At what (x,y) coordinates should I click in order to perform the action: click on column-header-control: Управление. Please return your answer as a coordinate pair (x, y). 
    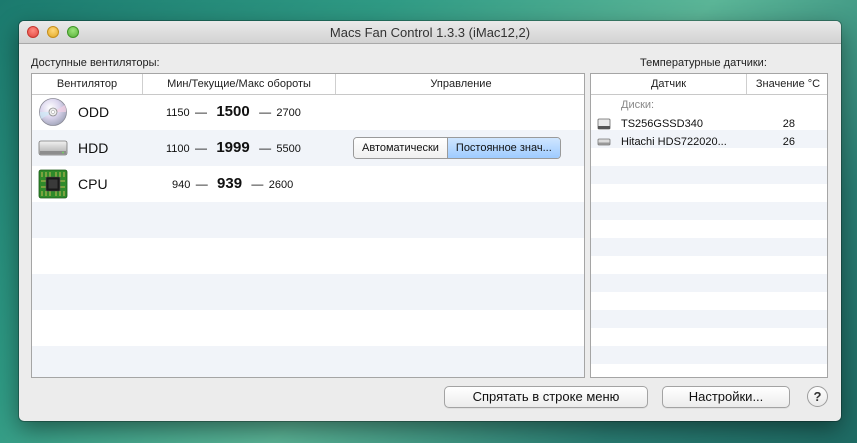
    Looking at the image, I should click on (459, 84).